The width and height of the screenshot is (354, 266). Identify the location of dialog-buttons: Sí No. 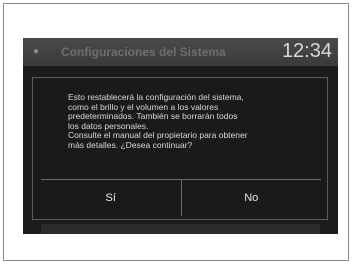
(181, 197).